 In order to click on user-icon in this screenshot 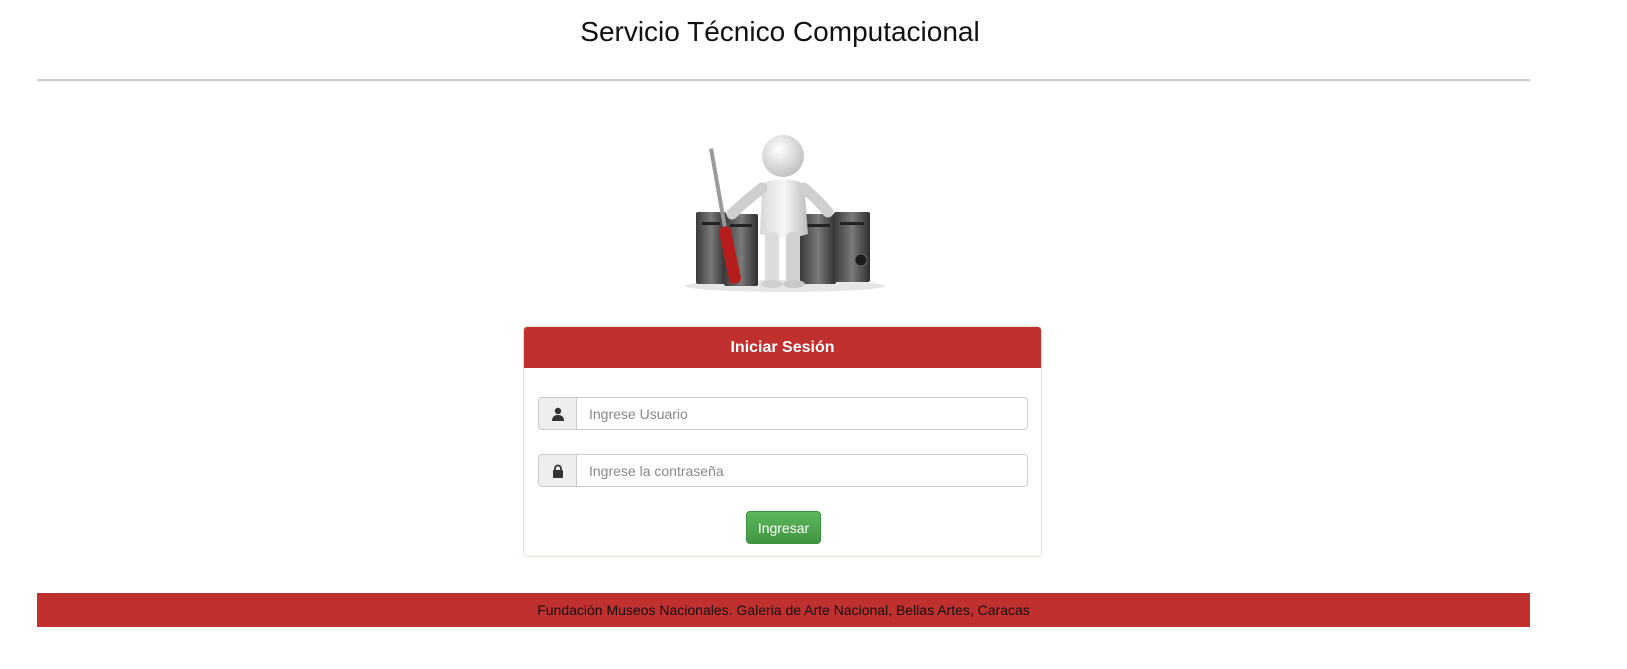, I will do `click(557, 413)`.